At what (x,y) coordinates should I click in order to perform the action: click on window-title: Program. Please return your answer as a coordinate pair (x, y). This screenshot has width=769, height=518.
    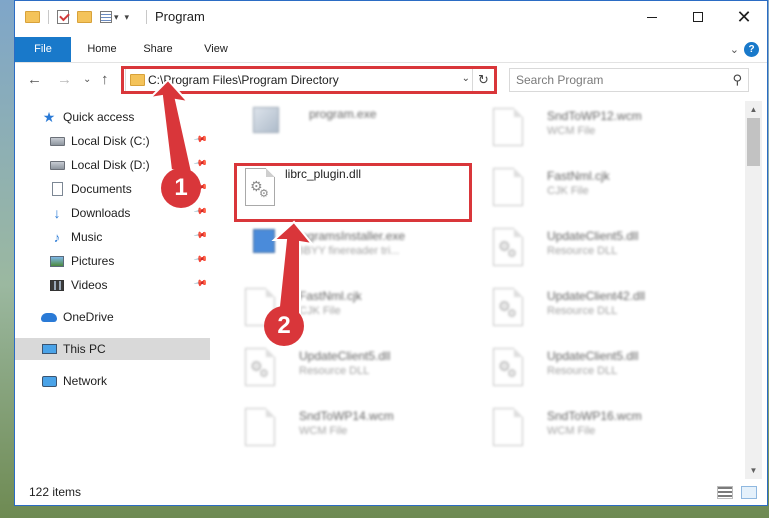
    Looking at the image, I should click on (180, 16).